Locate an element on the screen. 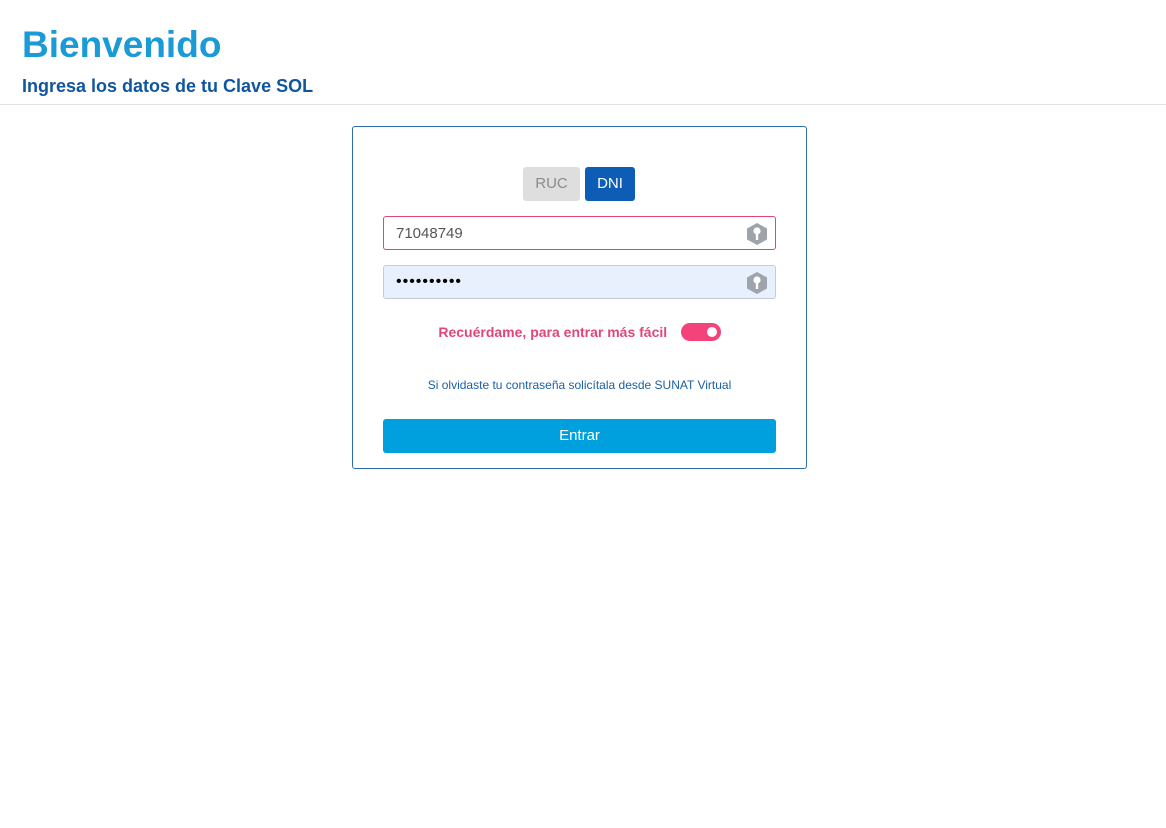  remember-me-label: Recuérdame, para entrar más fácil is located at coordinates (553, 332).